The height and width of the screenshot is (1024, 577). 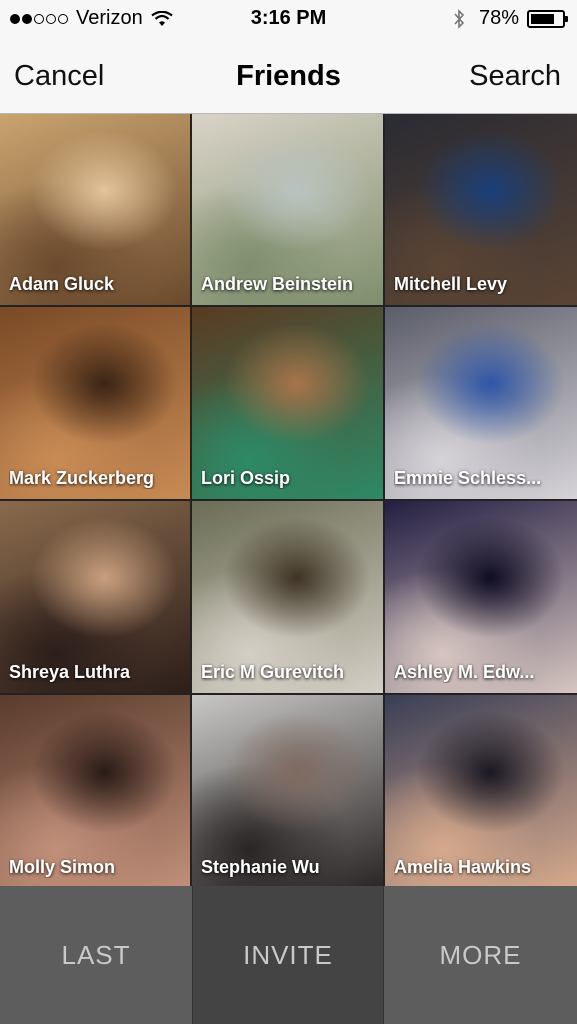 I want to click on status-bar: Verizon 3:16 PM 78%, so click(x=288, y=19).